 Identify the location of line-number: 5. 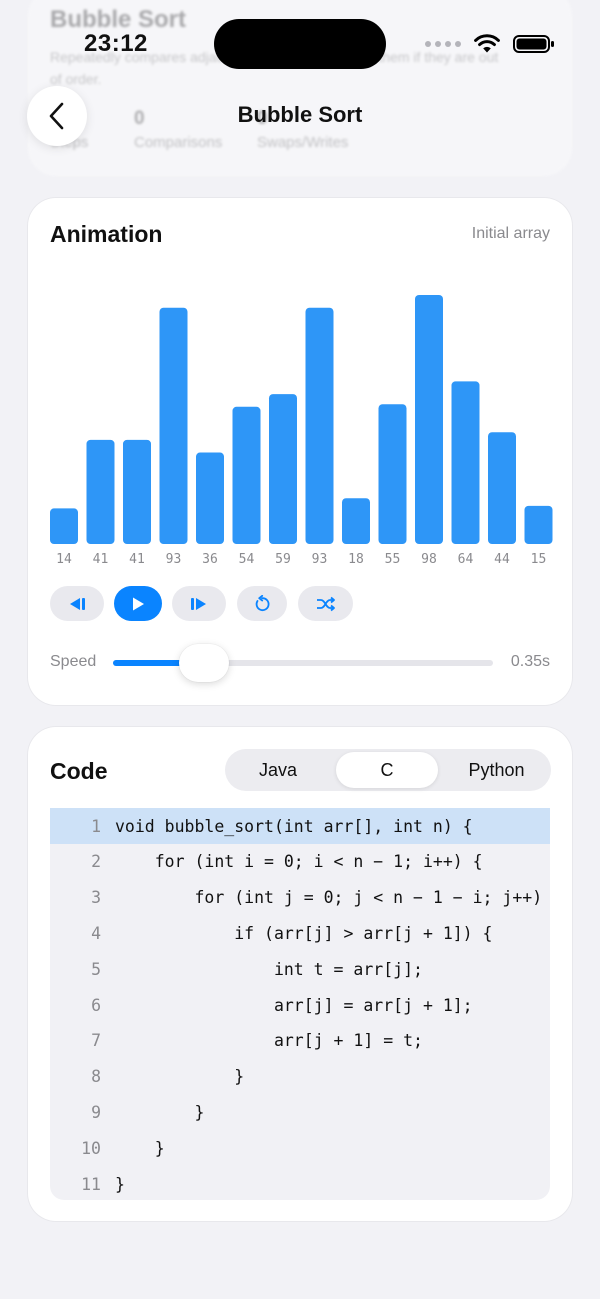
(96, 969).